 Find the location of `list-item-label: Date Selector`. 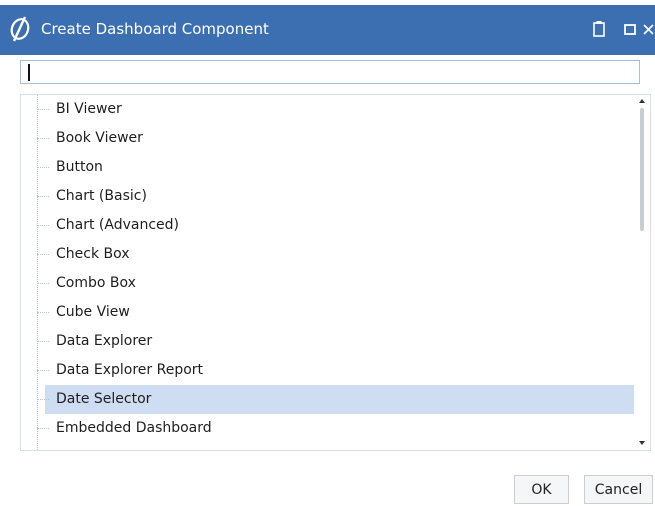

list-item-label: Date Selector is located at coordinates (104, 399).